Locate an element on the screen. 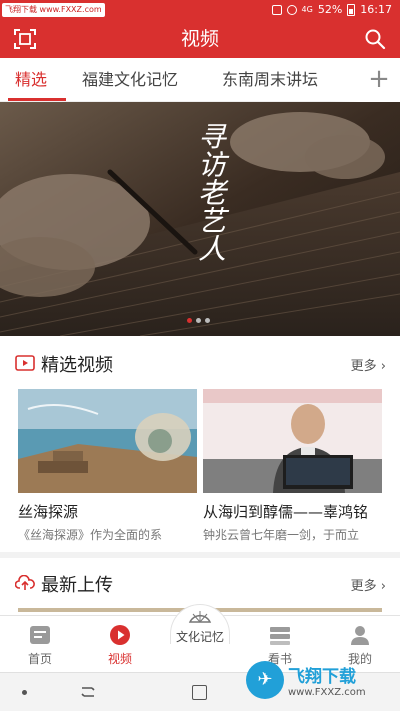 Image resolution: width=400 pixels, height=711 pixels. tab-active-indicator is located at coordinates (37, 99).